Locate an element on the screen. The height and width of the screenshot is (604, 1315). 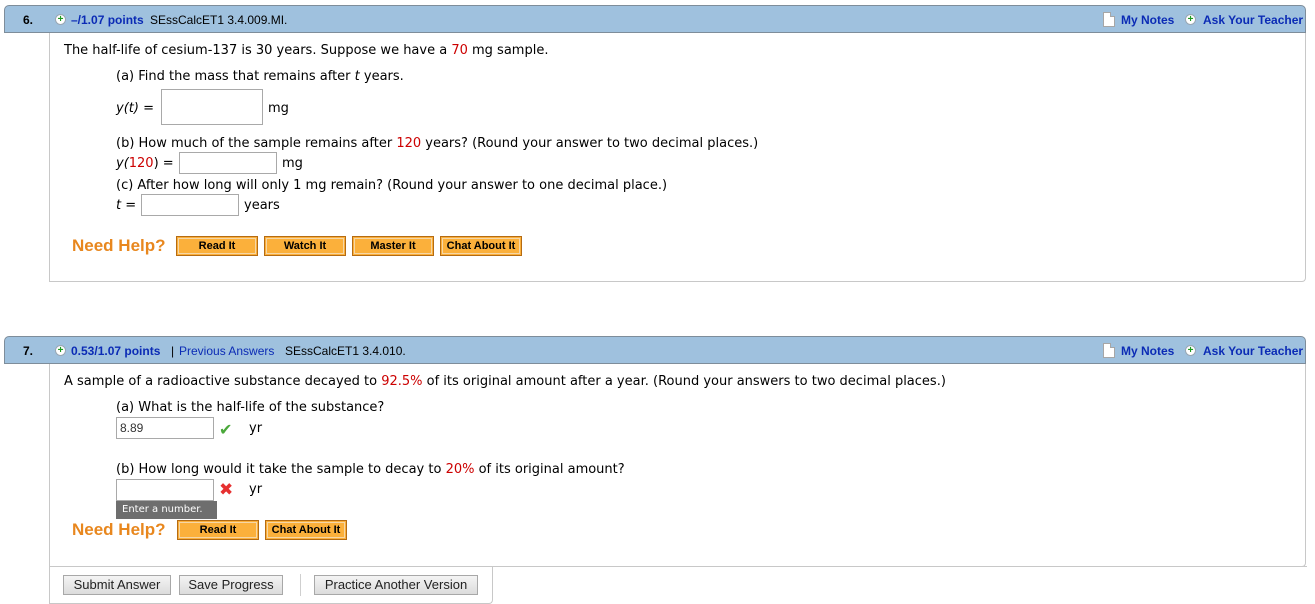
points-label: 0.53/1.07 points is located at coordinates (115, 351).